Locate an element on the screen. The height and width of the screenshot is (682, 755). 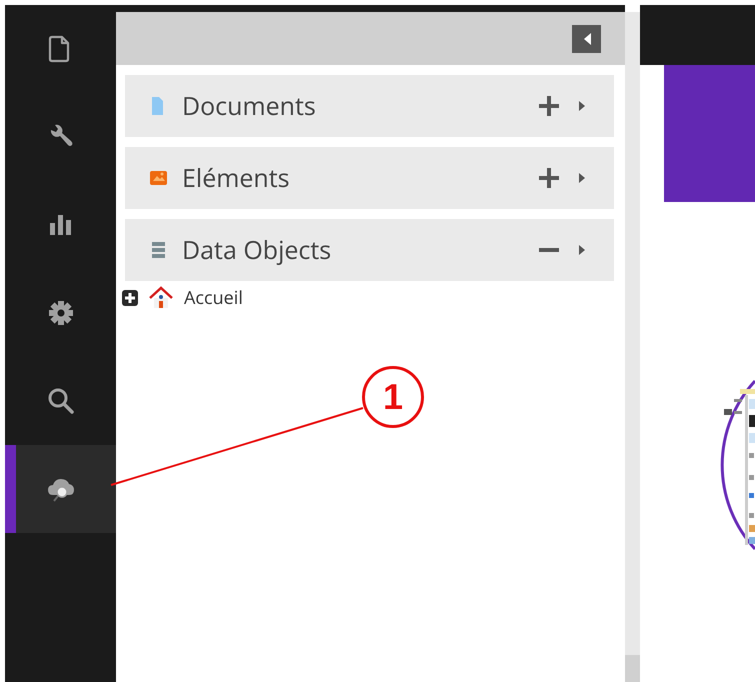
section-title: Eléments is located at coordinates (236, 178).